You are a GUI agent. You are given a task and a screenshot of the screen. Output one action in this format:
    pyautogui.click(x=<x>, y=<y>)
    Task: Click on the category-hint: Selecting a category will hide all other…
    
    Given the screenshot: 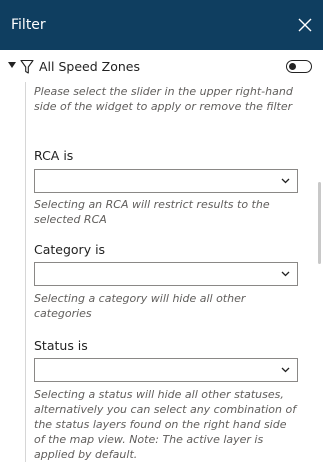 What is the action you would take?
    pyautogui.click(x=140, y=306)
    